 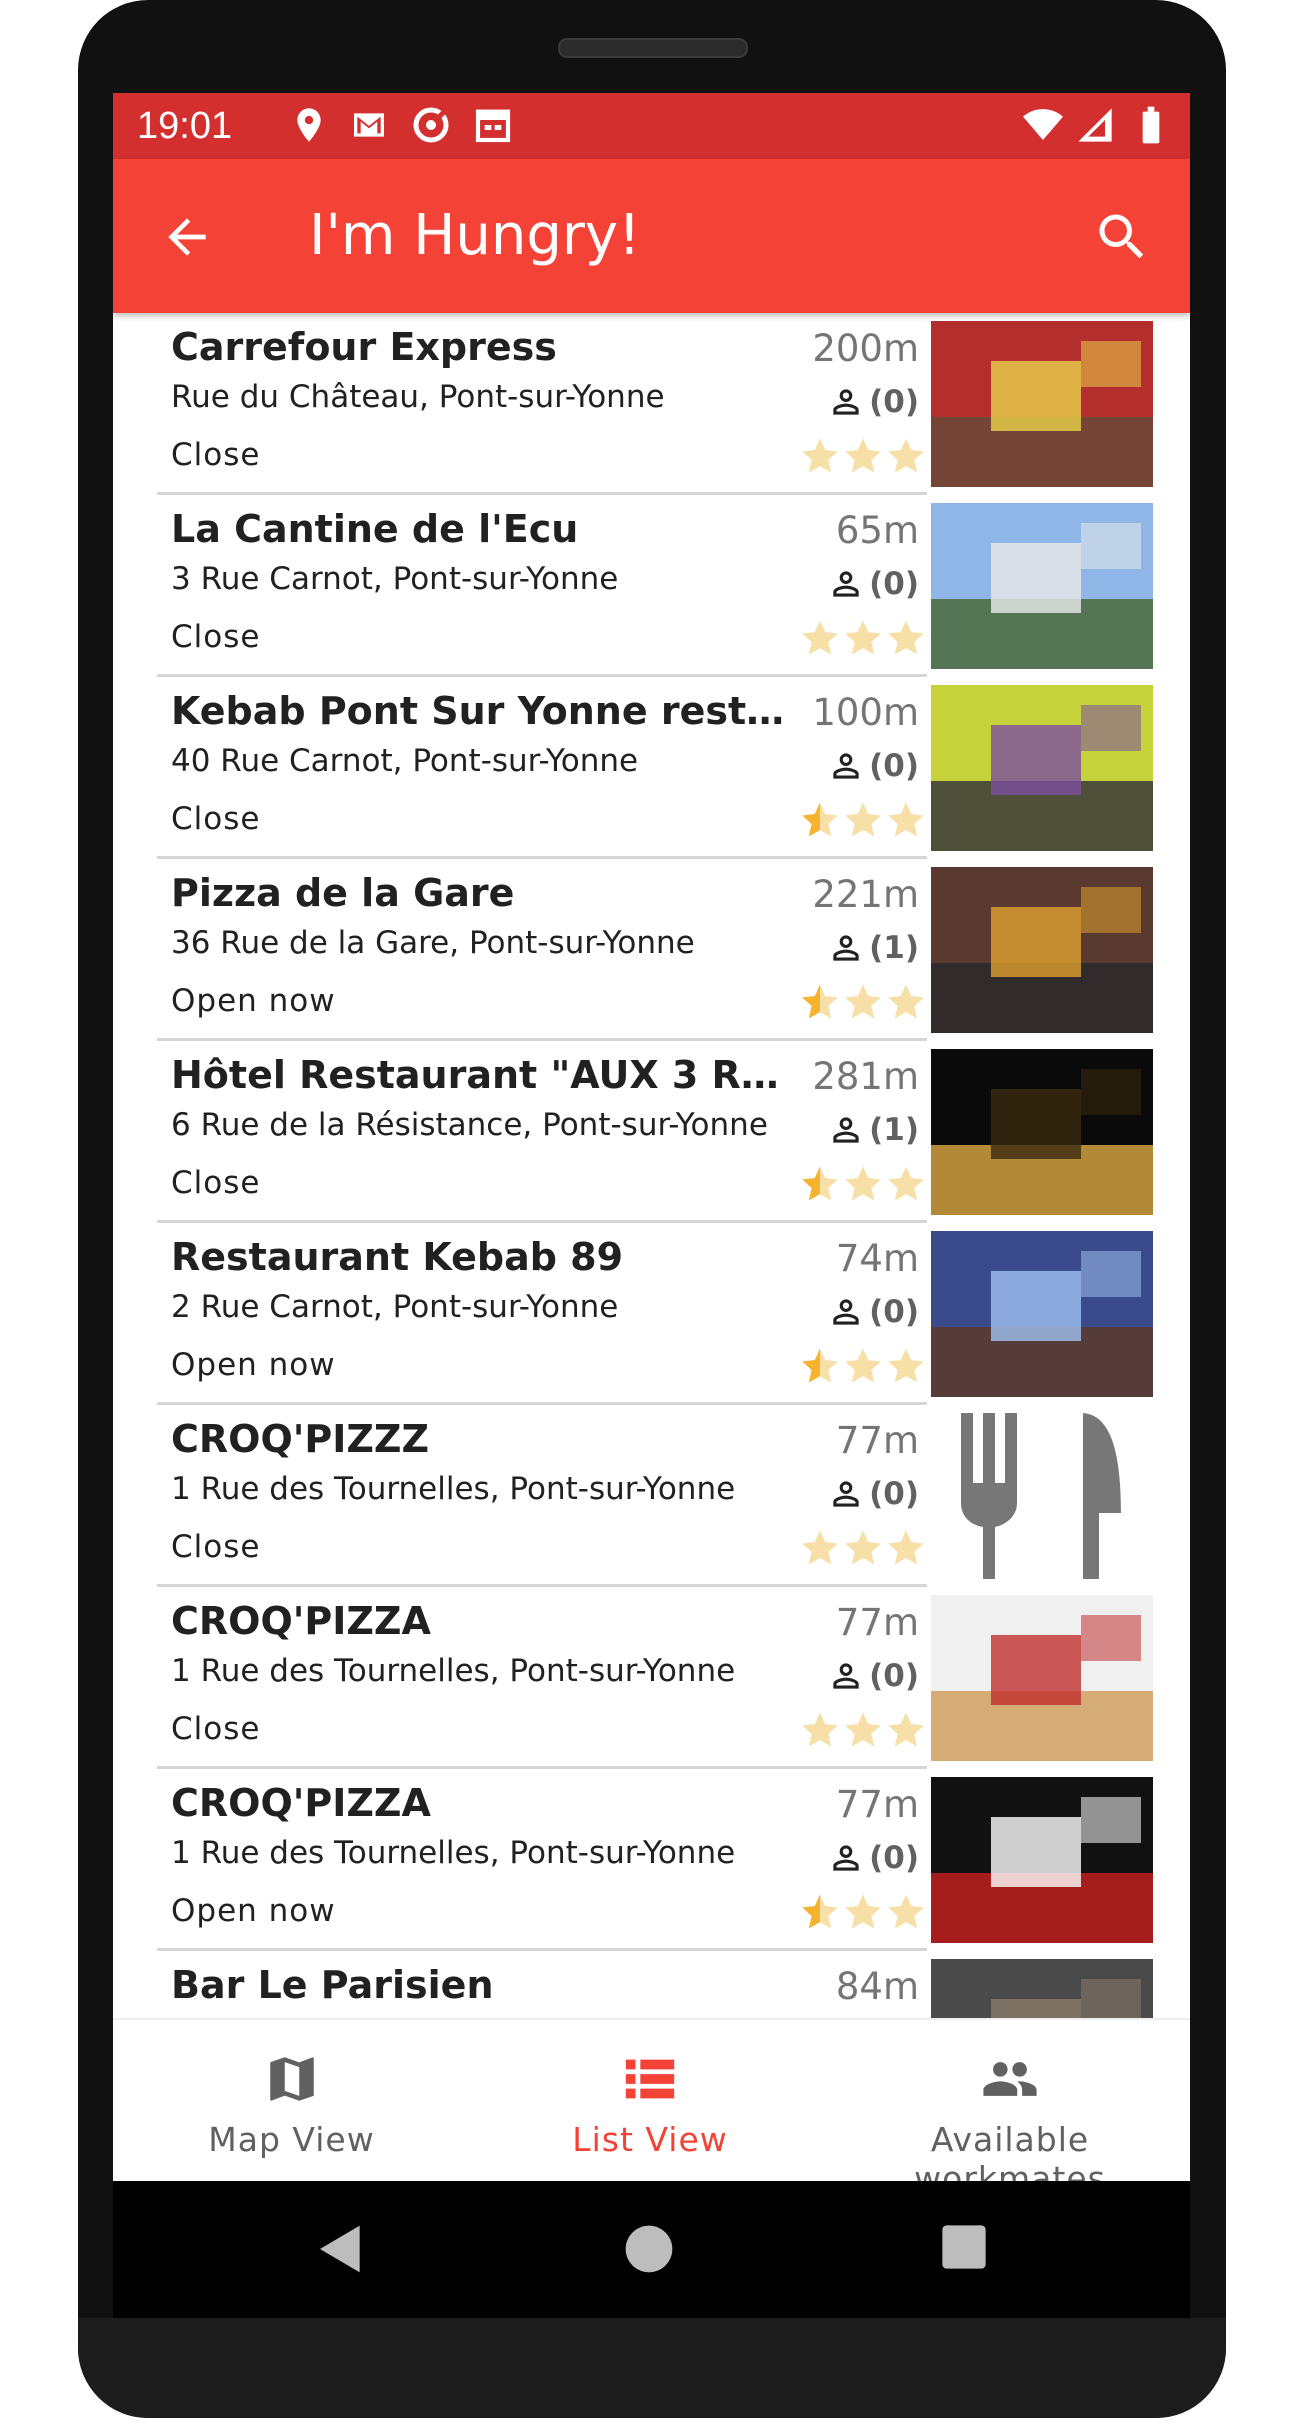 I want to click on search-icon, so click(x=1122, y=237).